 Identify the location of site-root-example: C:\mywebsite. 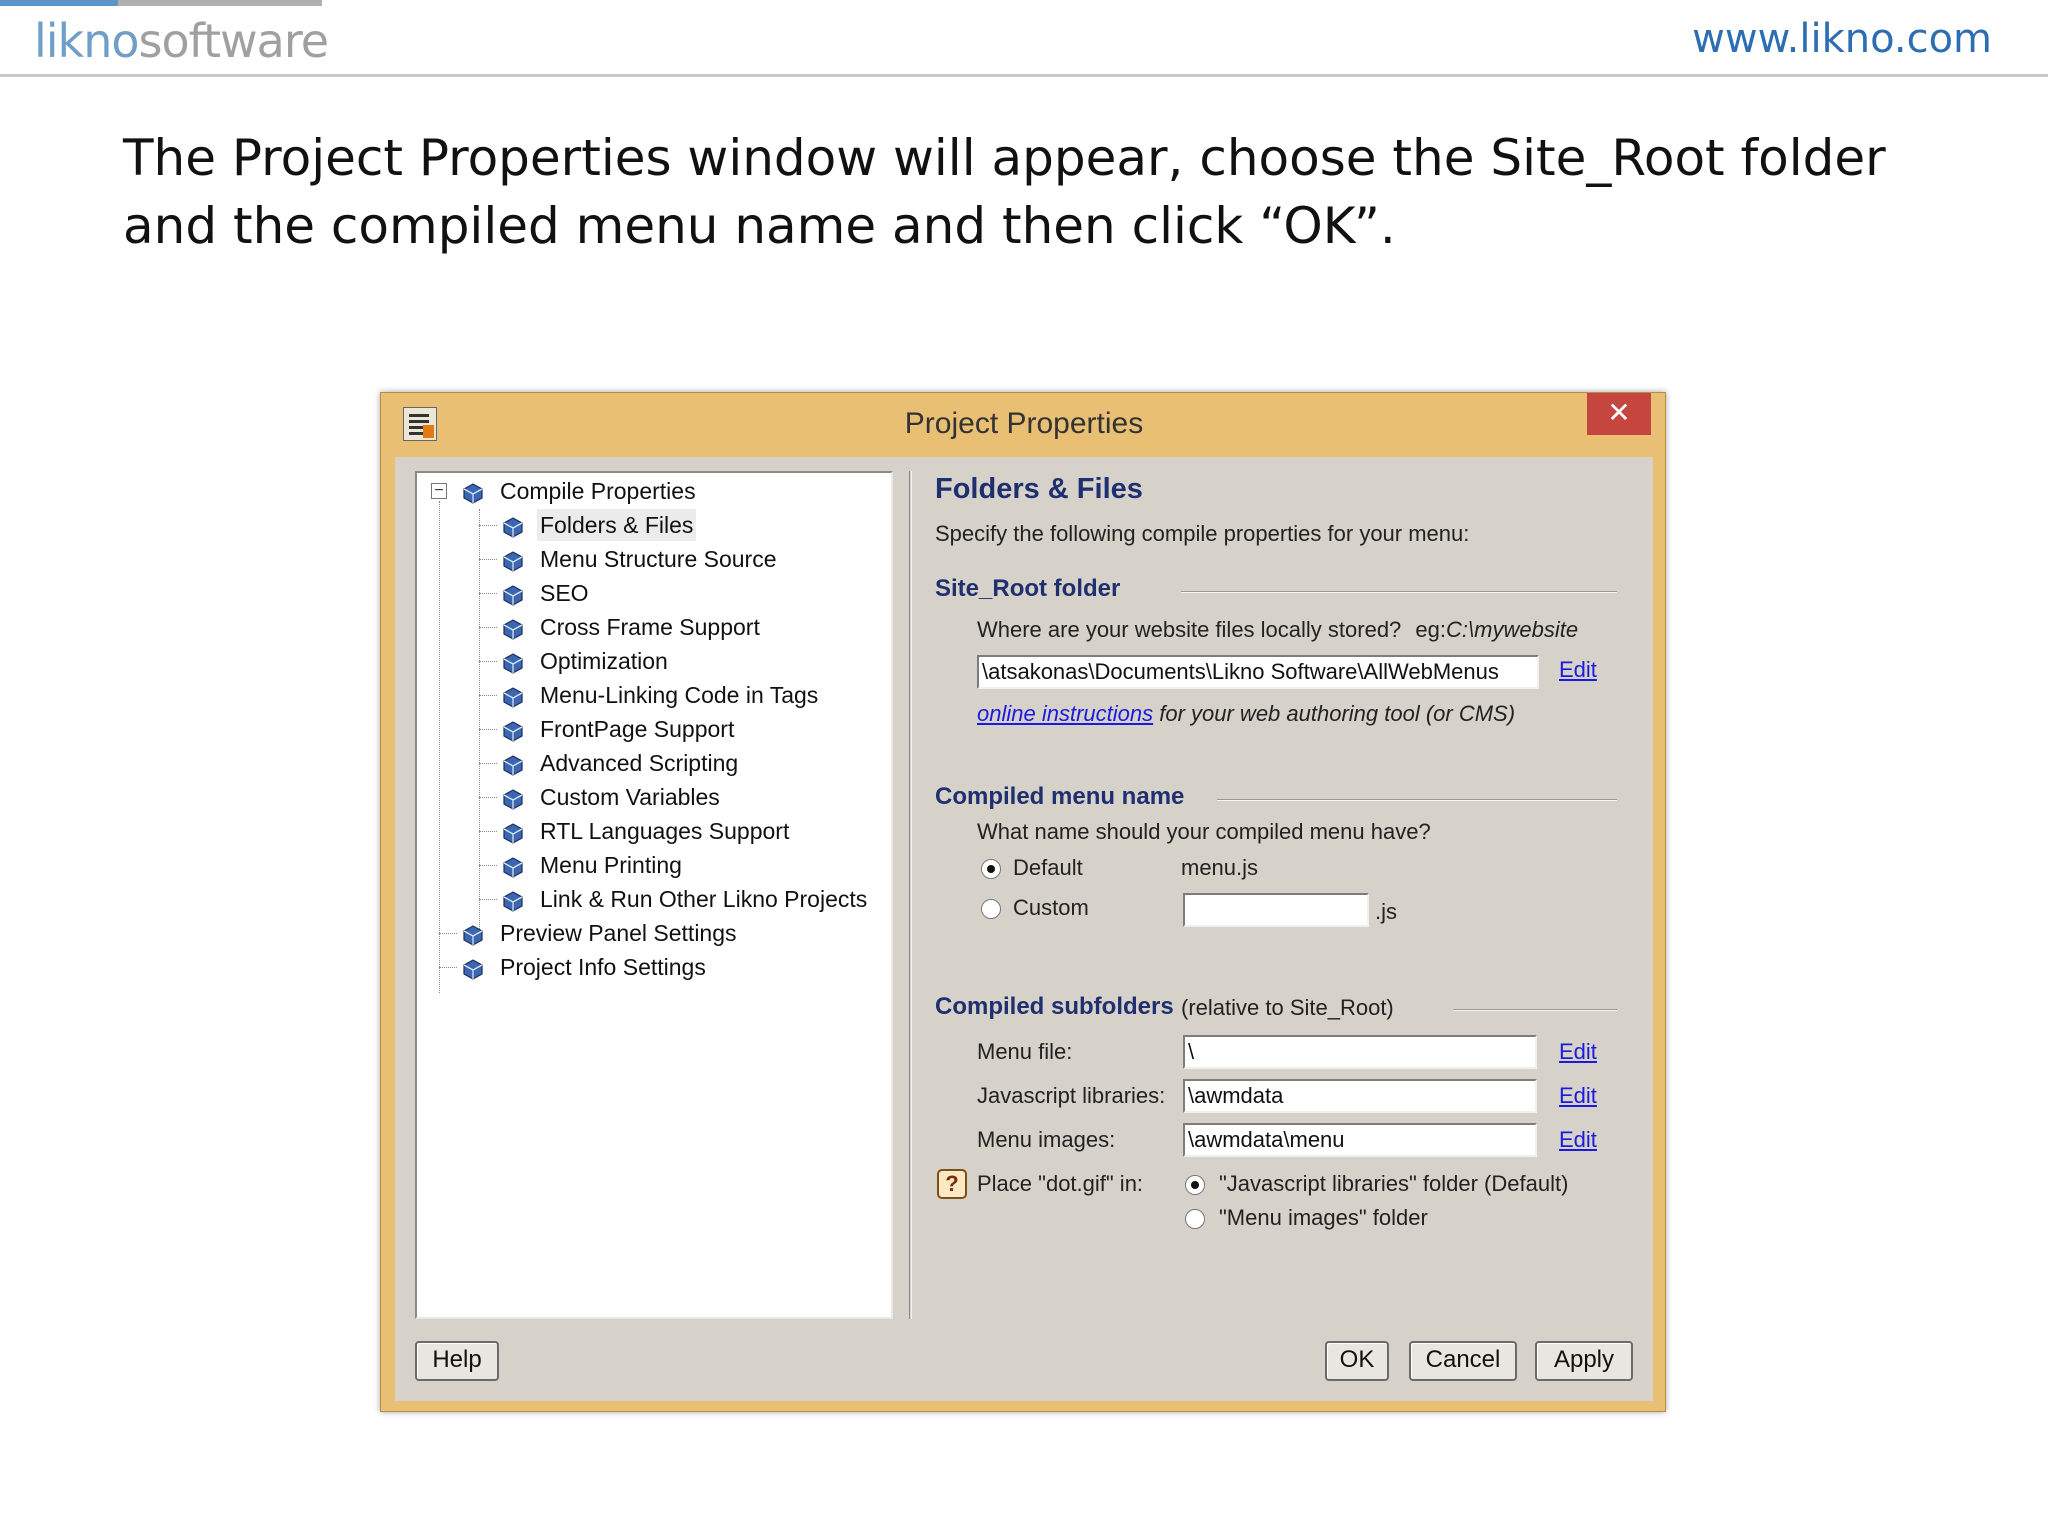
(1512, 629).